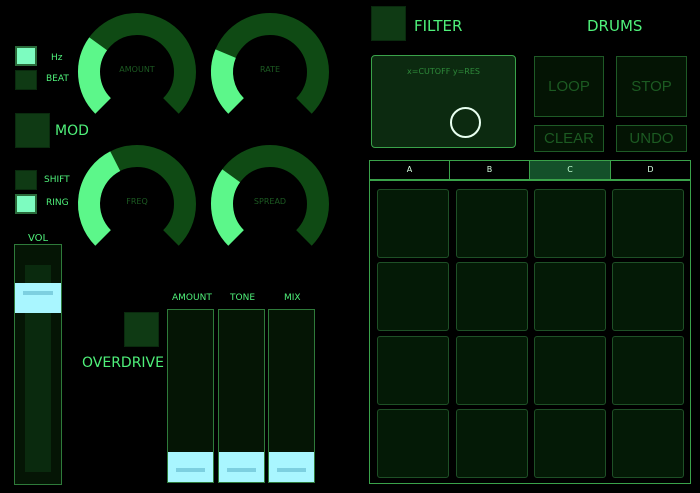 The width and height of the screenshot is (700, 493). I want to click on amount-knob-label: AMOUNT, so click(137, 69).